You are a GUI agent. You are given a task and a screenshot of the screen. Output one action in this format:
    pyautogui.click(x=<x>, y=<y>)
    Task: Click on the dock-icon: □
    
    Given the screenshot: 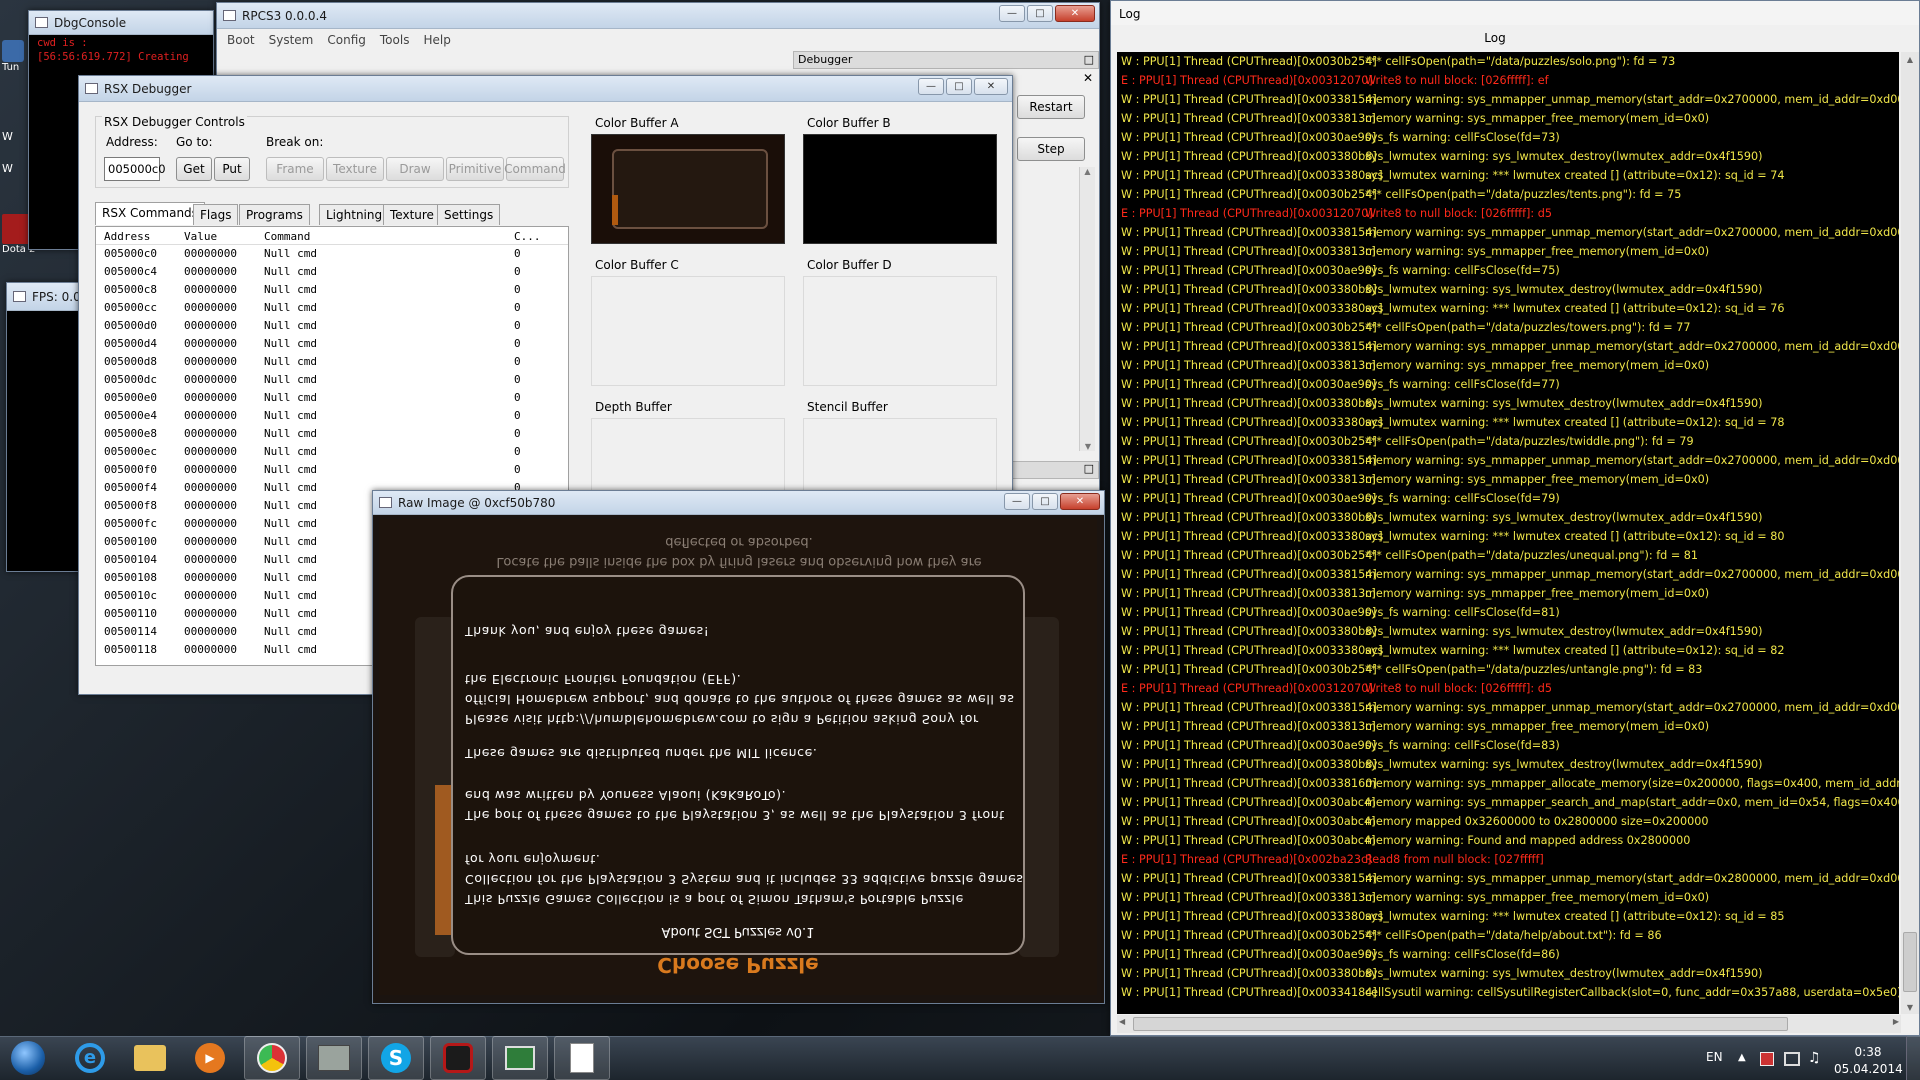 What is the action you would take?
    pyautogui.click(x=1089, y=60)
    